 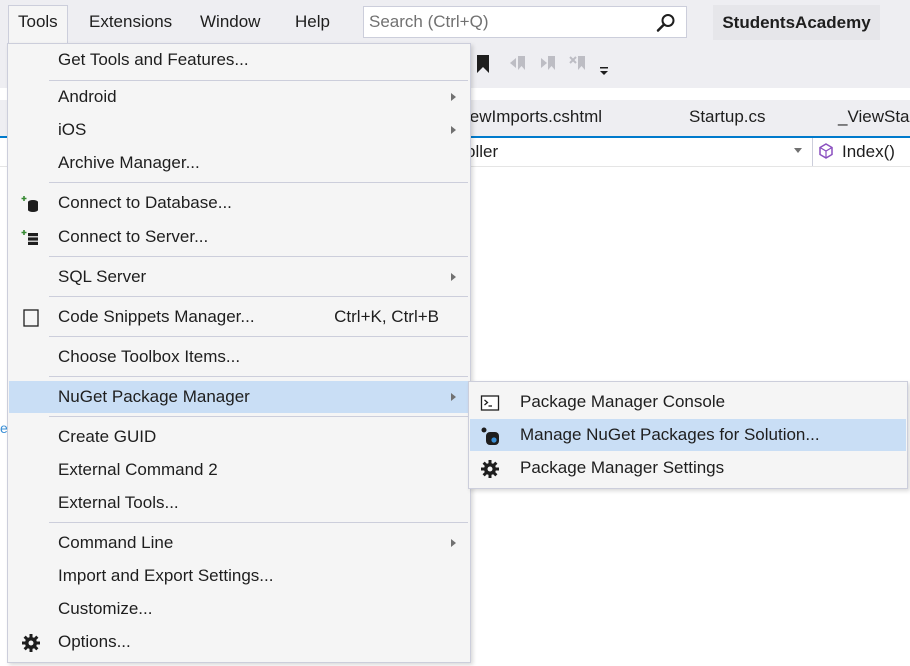 What do you see at coordinates (826, 153) in the screenshot?
I see `method-cube-icon` at bounding box center [826, 153].